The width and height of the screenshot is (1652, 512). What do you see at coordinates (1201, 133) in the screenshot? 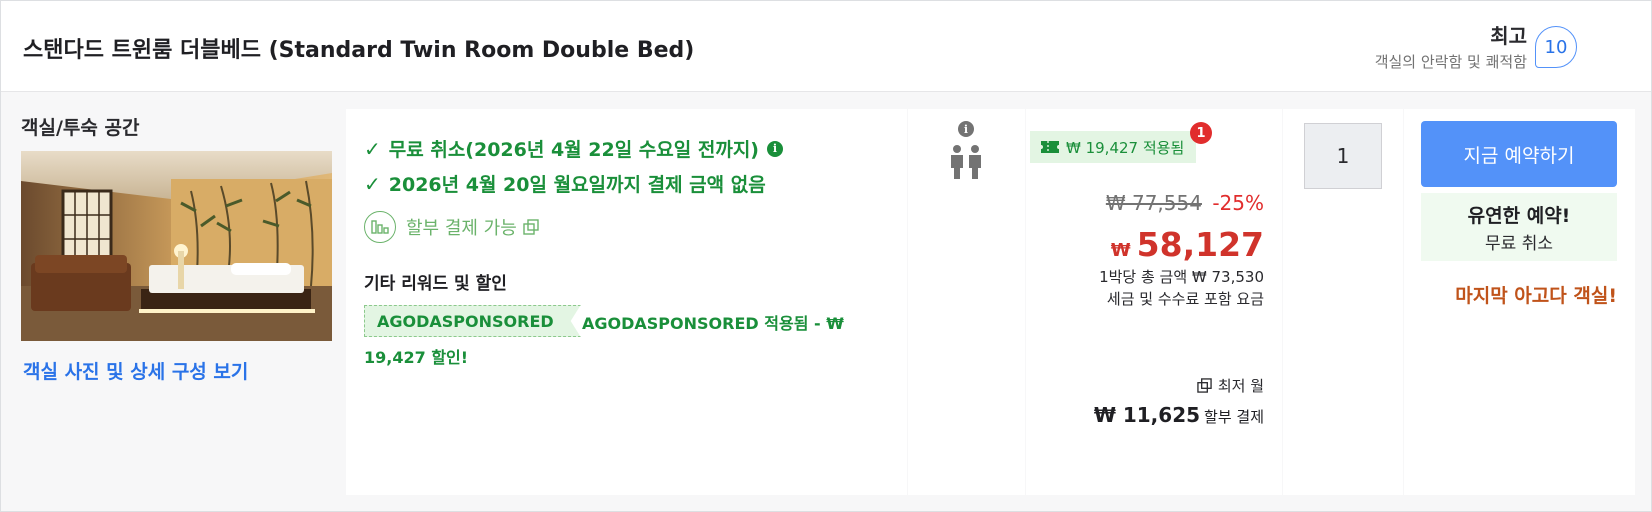
I see `coupon-count-badge: 1` at bounding box center [1201, 133].